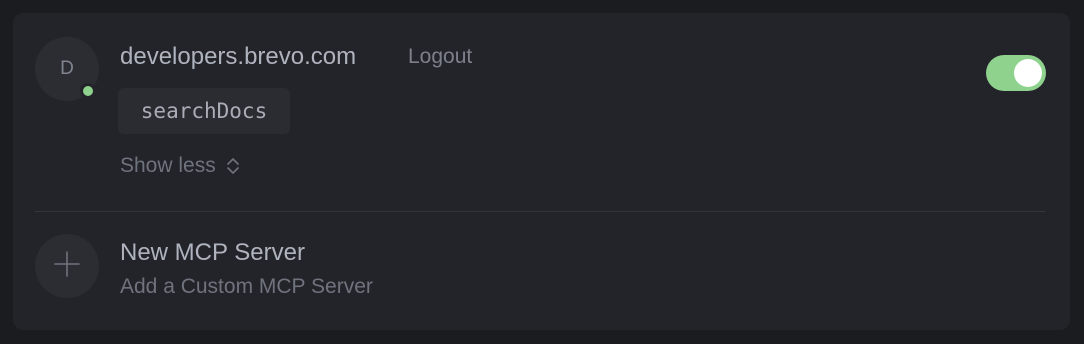 This screenshot has height=344, width=1084. I want to click on chevron-up-down-icon, so click(233, 166).